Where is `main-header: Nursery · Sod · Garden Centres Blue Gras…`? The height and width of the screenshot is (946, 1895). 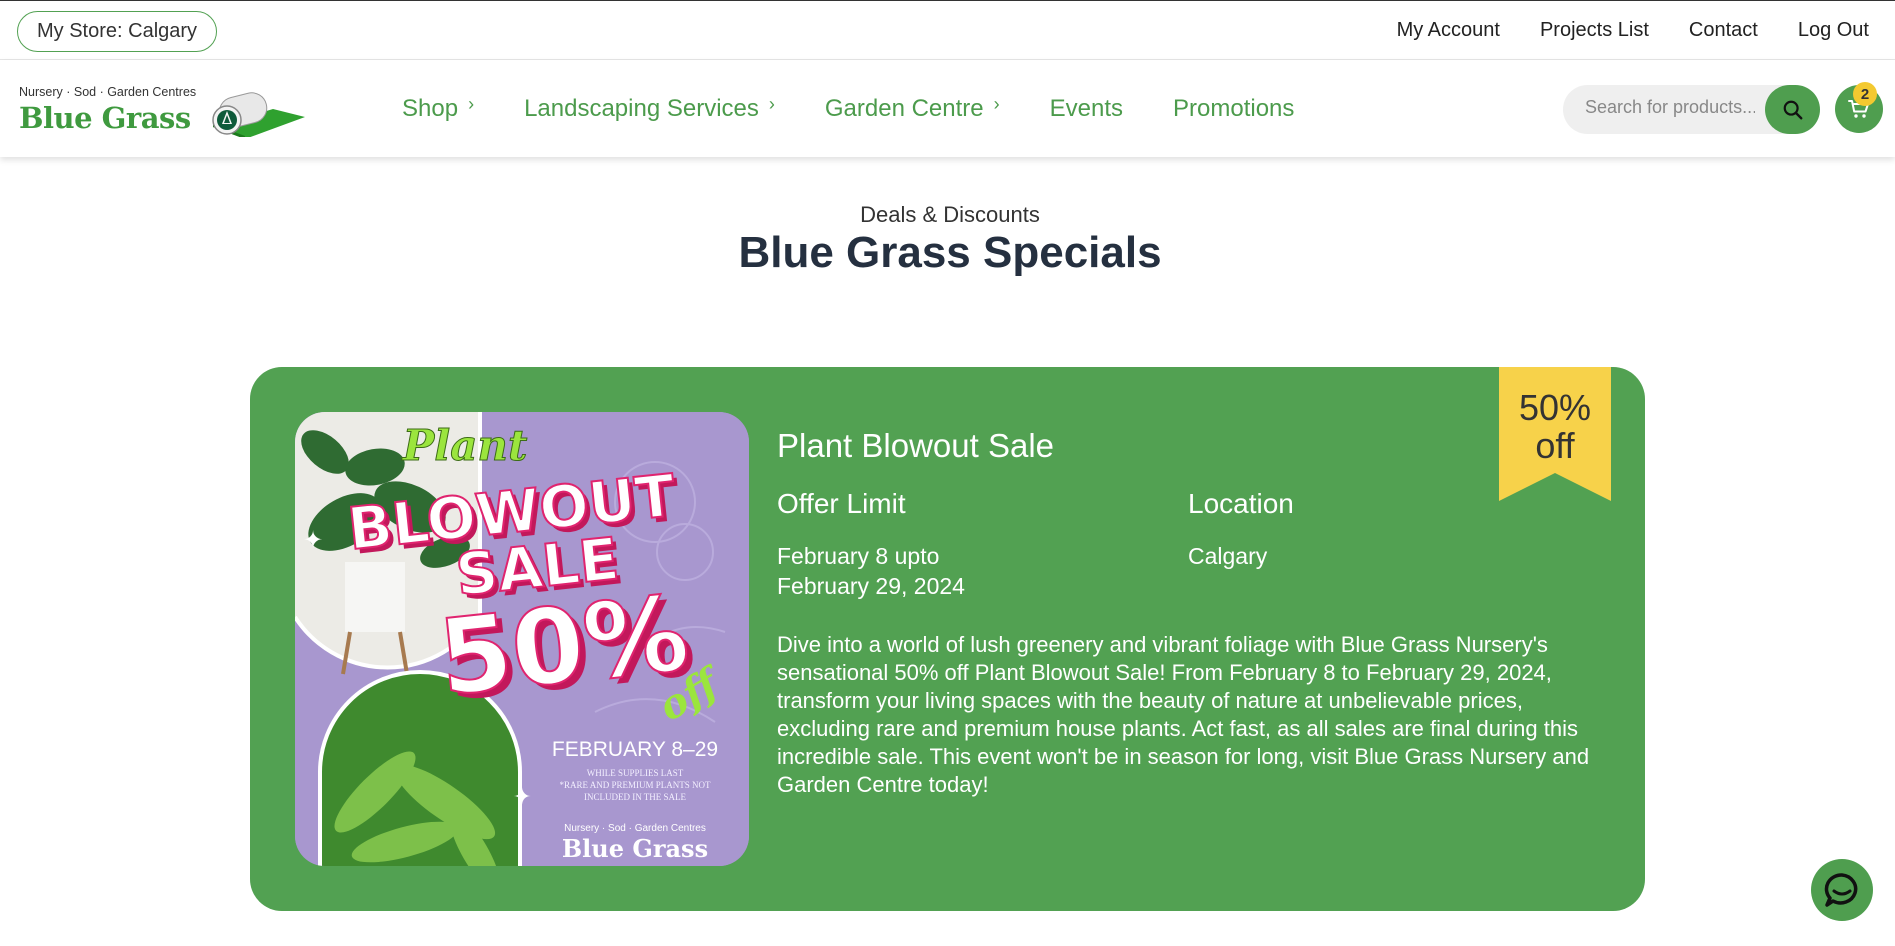
main-header: Nursery · Sod · Garden Centres Blue Gras… is located at coordinates (947, 108).